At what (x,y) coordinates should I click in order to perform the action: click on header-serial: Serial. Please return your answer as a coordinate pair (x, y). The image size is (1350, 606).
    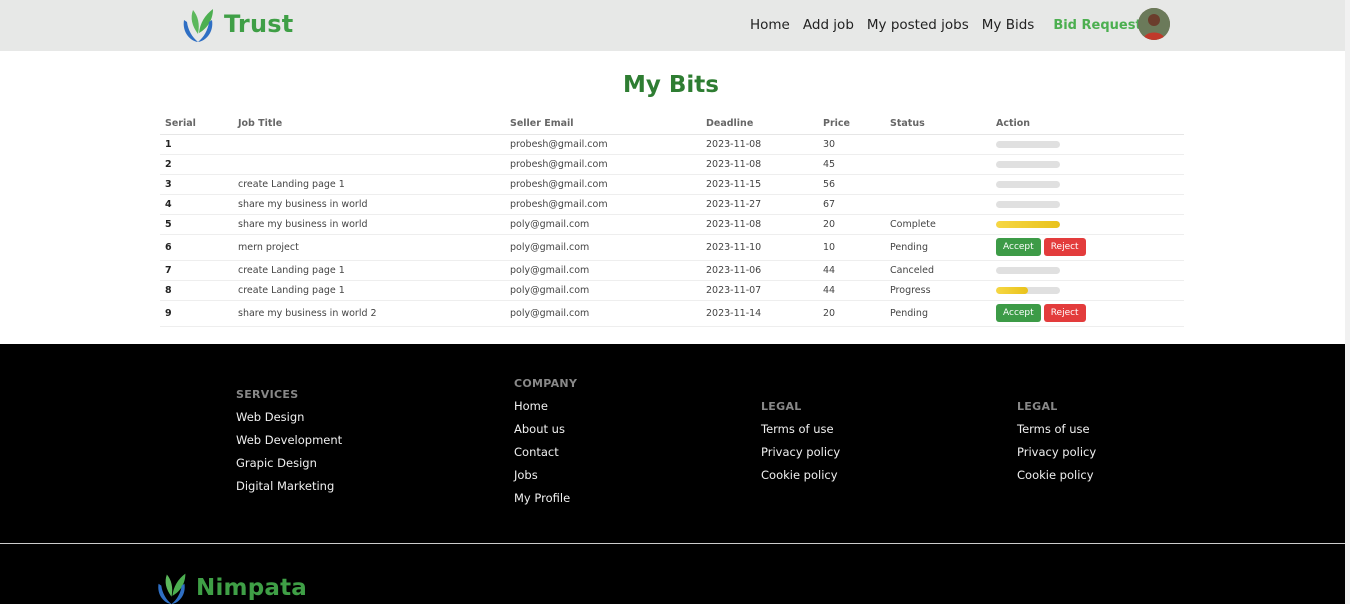
    Looking at the image, I should click on (196, 124).